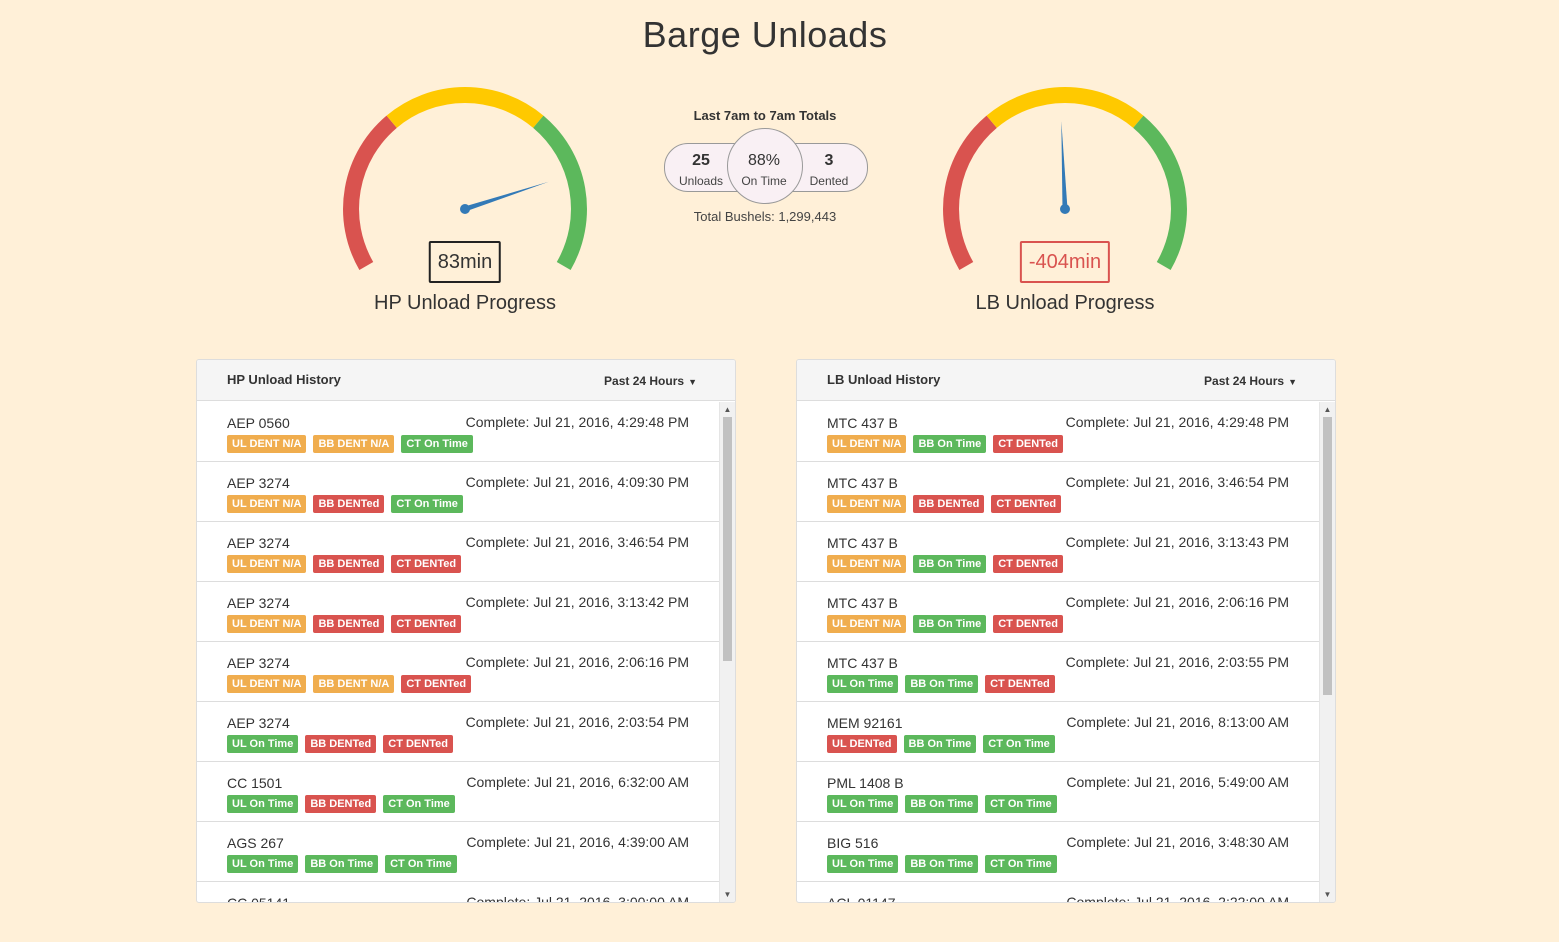 The height and width of the screenshot is (942, 1559). Describe the element at coordinates (577, 842) in the screenshot. I see `complete-time: Complete: Jul 21, 2016, 4:39:00 AM` at that location.